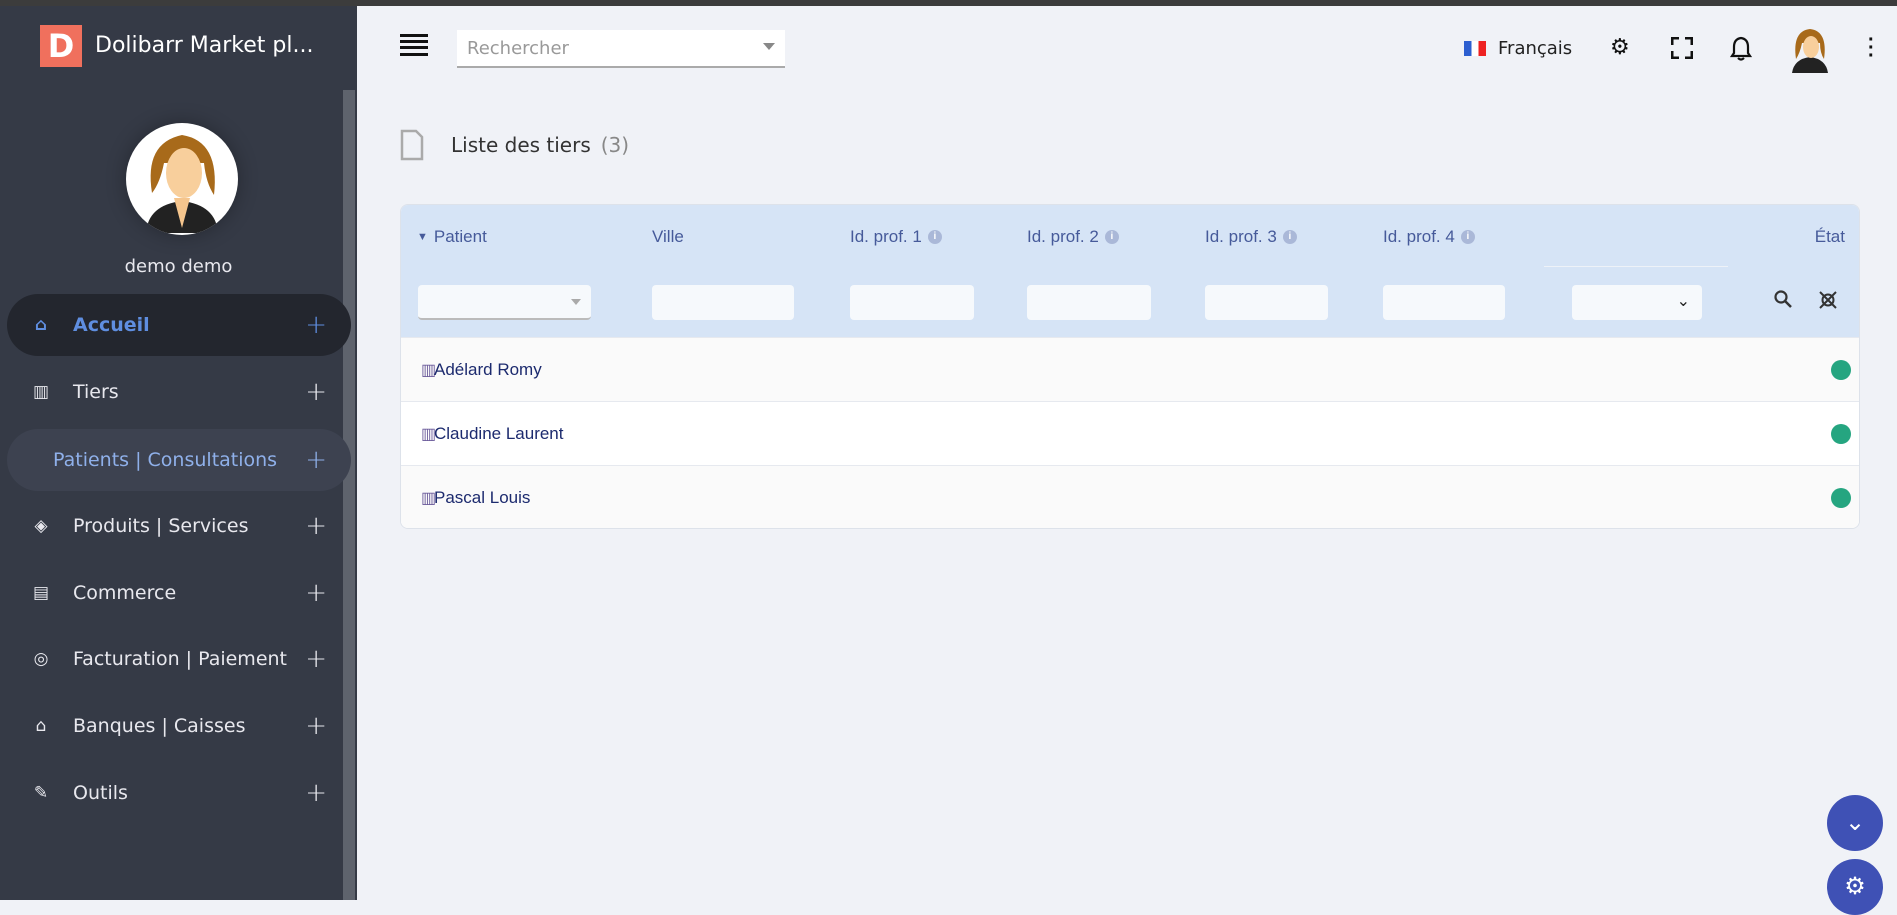  Describe the element at coordinates (182, 179) in the screenshot. I see `user-avatar` at that location.